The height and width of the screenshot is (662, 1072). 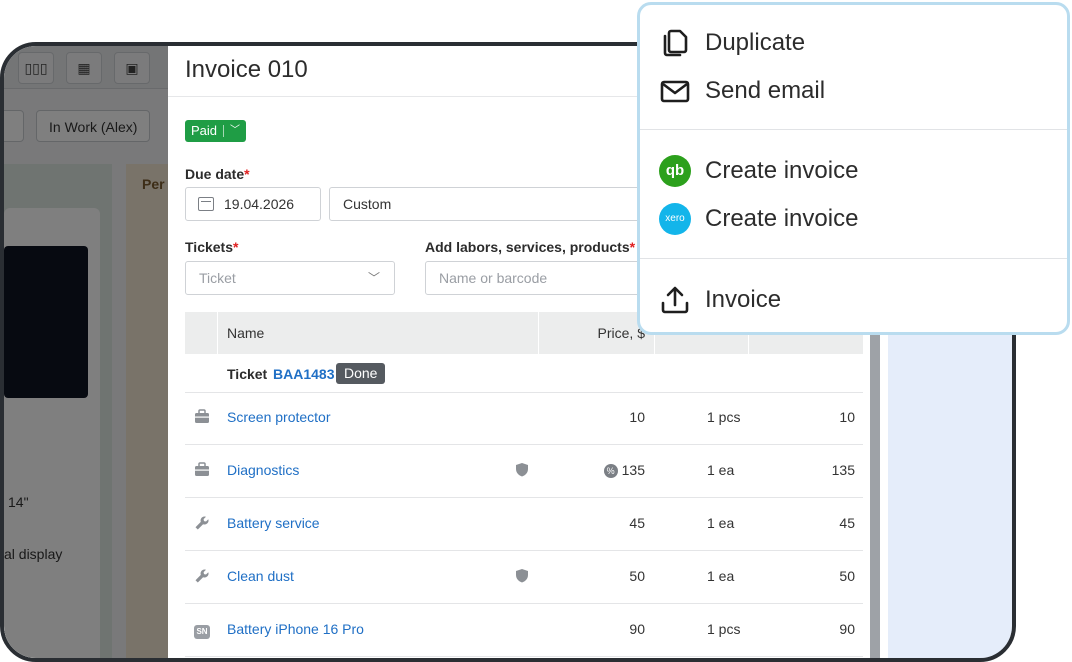 I want to click on item-price-value: 10, so click(x=637, y=417).